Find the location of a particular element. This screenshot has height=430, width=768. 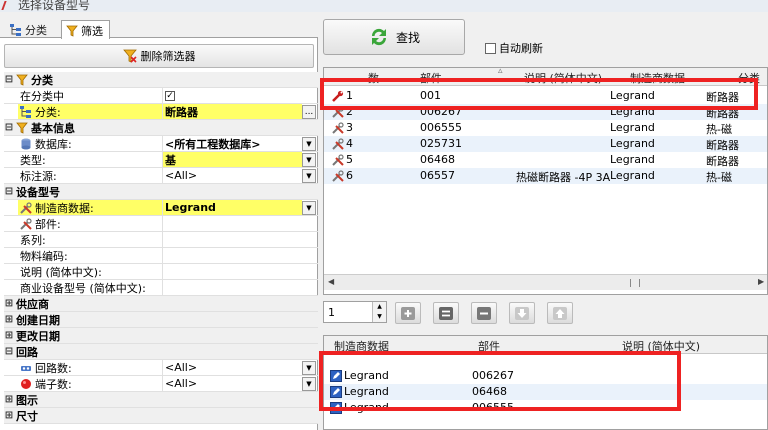

cell-cat: 热-磁 is located at coordinates (719, 177).